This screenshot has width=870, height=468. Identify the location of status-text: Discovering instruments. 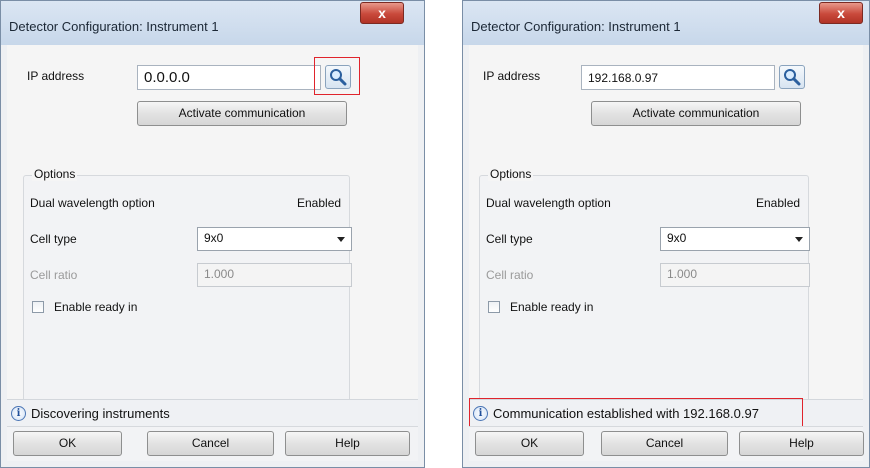
(100, 413).